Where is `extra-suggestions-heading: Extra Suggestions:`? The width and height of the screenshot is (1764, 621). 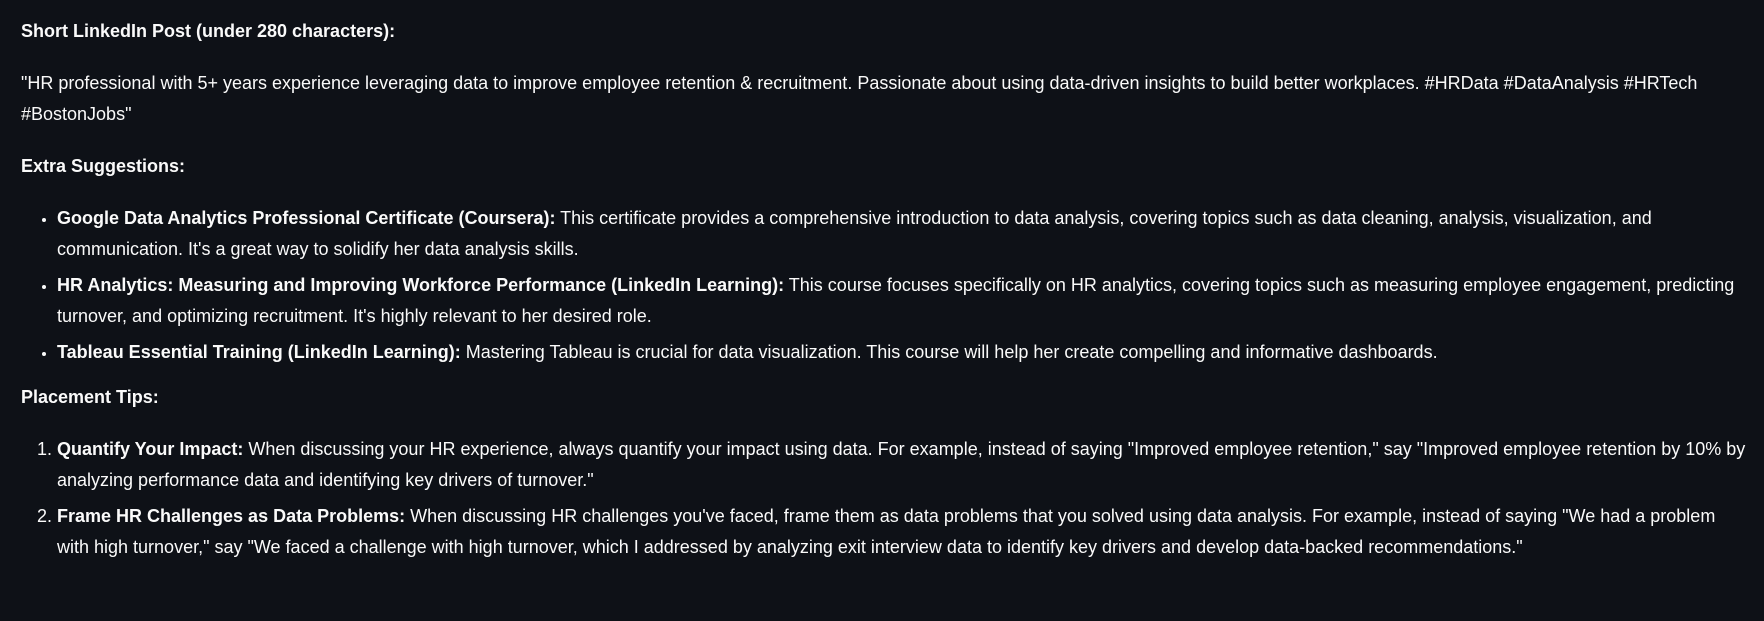
extra-suggestions-heading: Extra Suggestions: is located at coordinates (103, 166).